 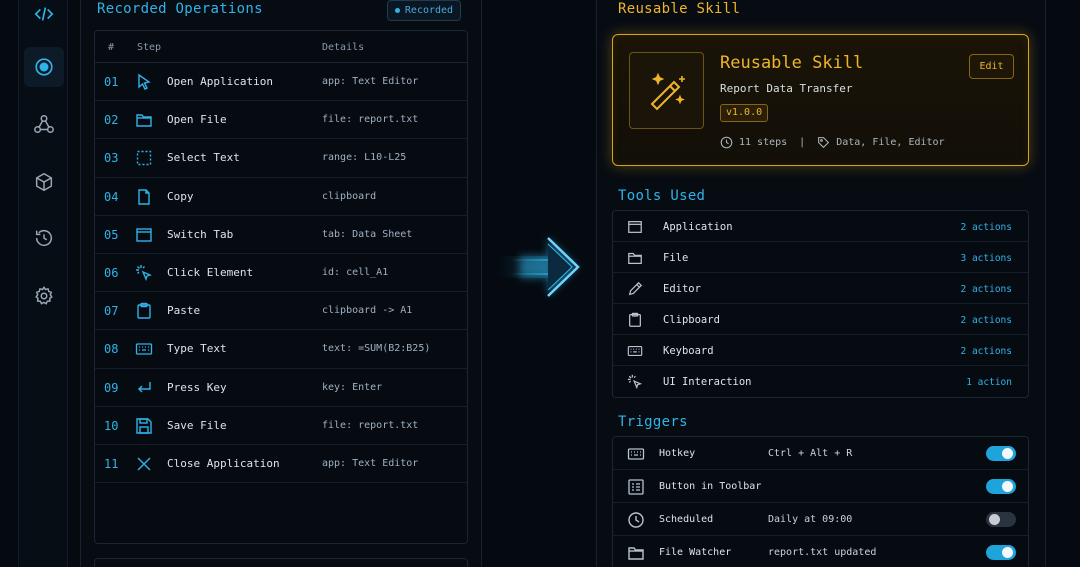 I want to click on trigger-row: Scheduled Daily at 09:00, so click(x=820, y=519).